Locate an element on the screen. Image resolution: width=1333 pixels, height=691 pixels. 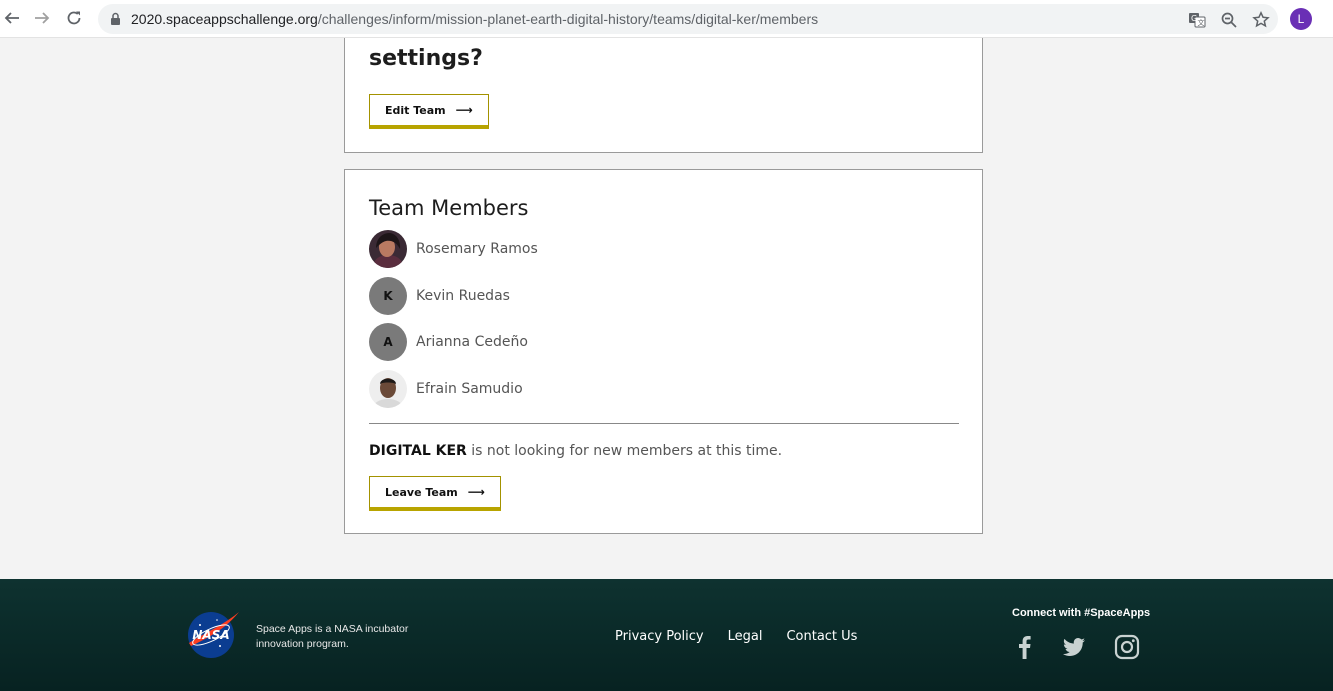
contact-us-link: Contact Us is located at coordinates (821, 636).